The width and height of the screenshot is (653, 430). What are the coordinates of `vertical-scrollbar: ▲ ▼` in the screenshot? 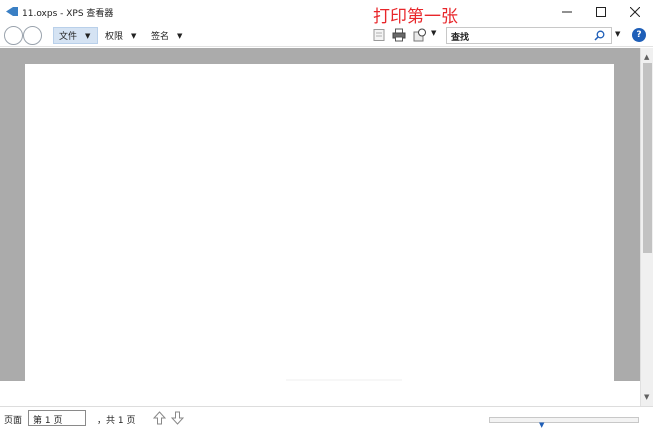 It's located at (646, 227).